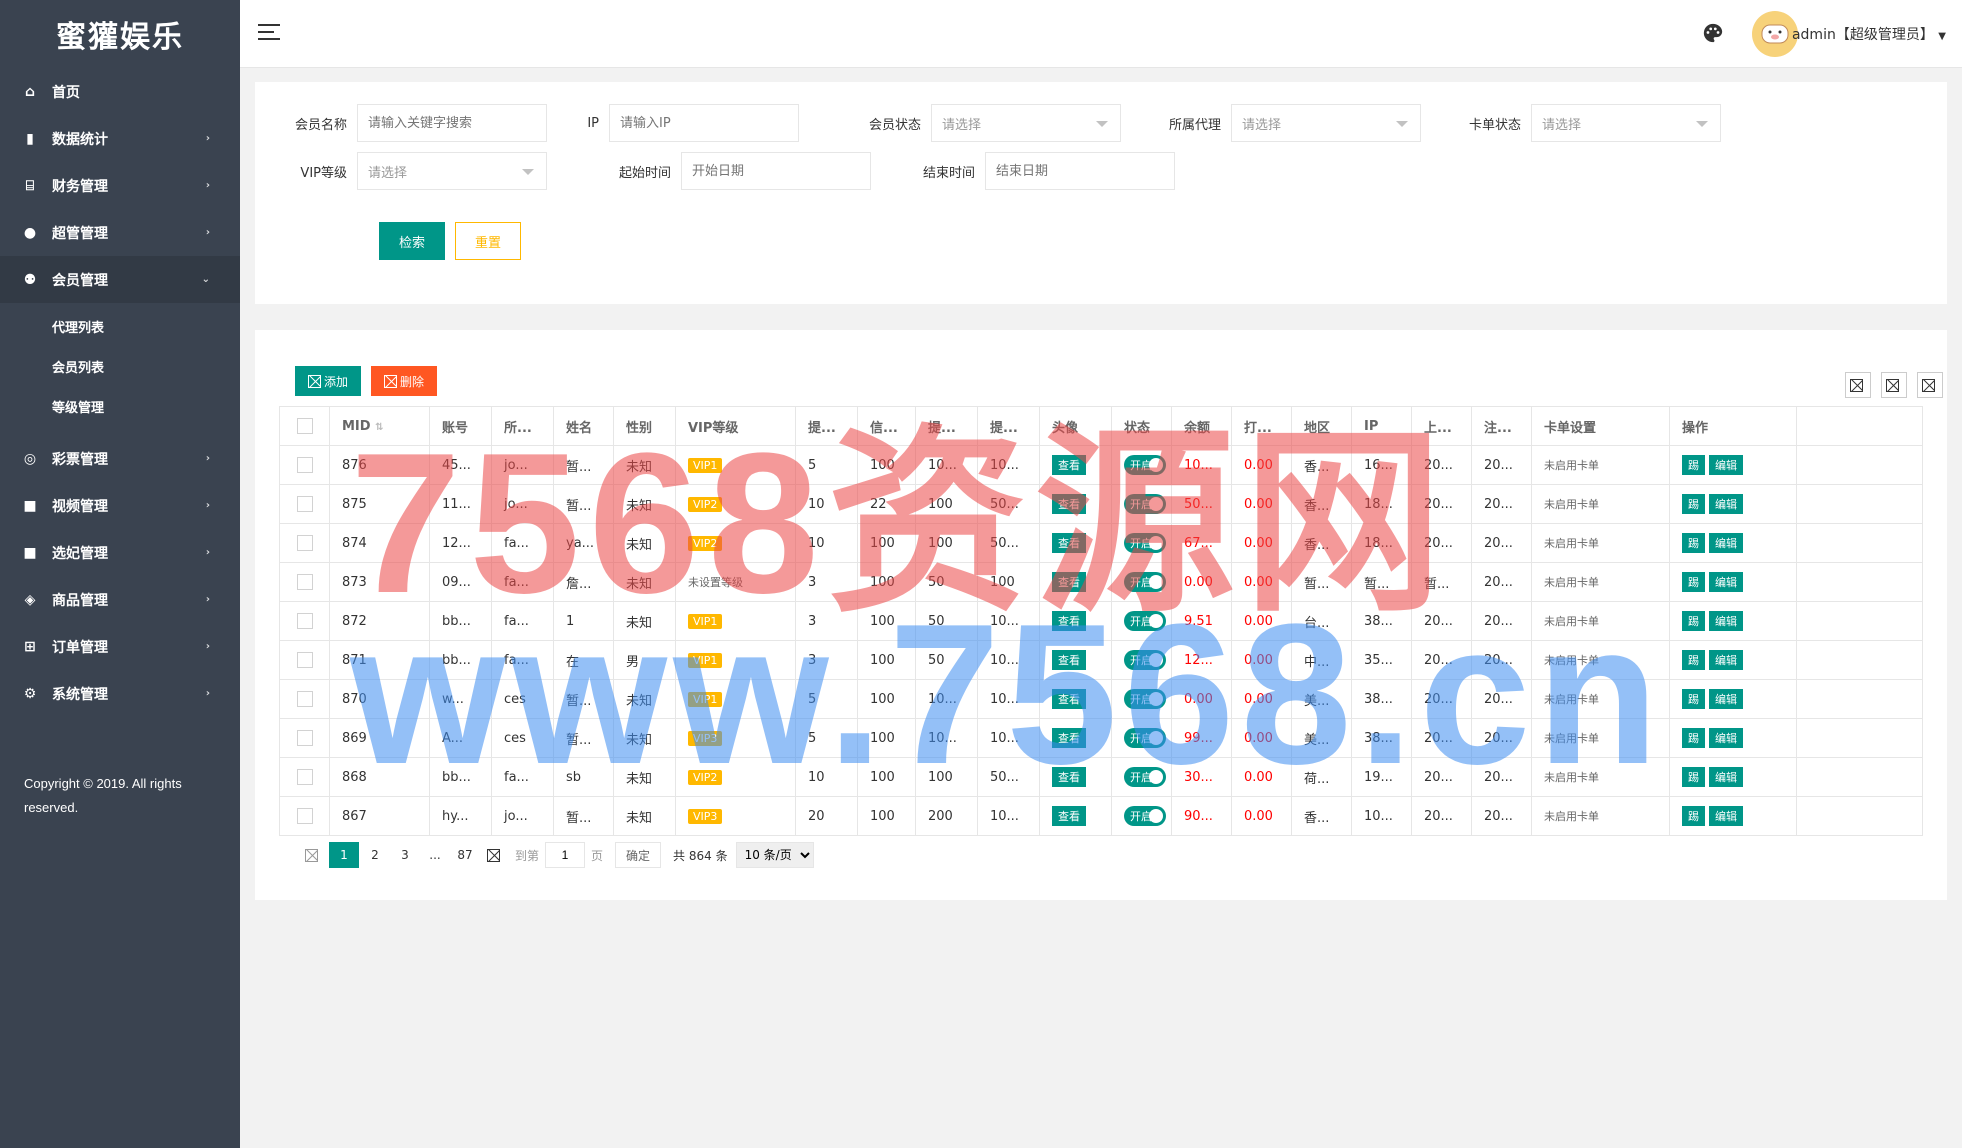  Describe the element at coordinates (120, 458) in the screenshot. I see `sidebar-item-5: ◎ 彩票管理 ›` at that location.